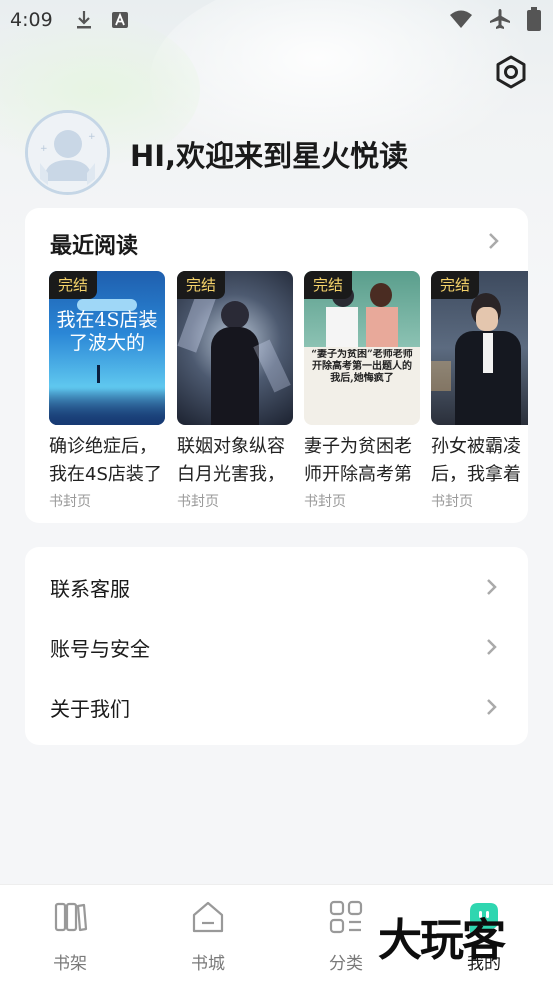 The image size is (553, 983). What do you see at coordinates (346, 964) in the screenshot?
I see `nav-label: 分类` at bounding box center [346, 964].